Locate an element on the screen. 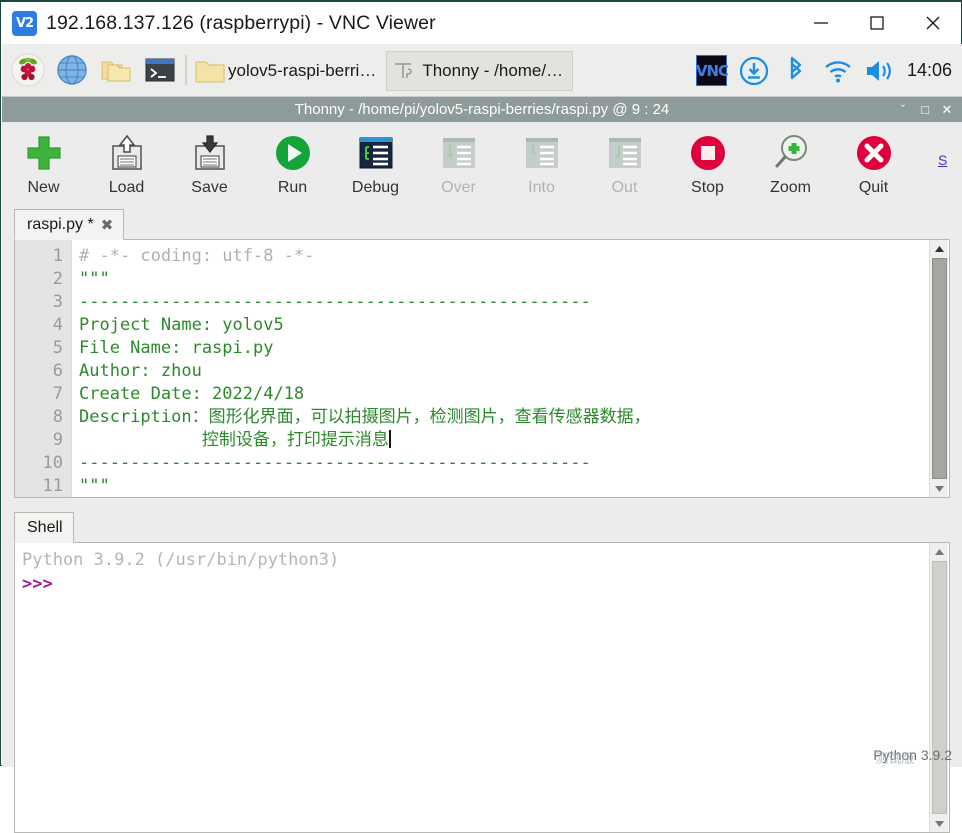 Image resolution: width=962 pixels, height=833 pixels. stop-button: Stop is located at coordinates (707, 164).